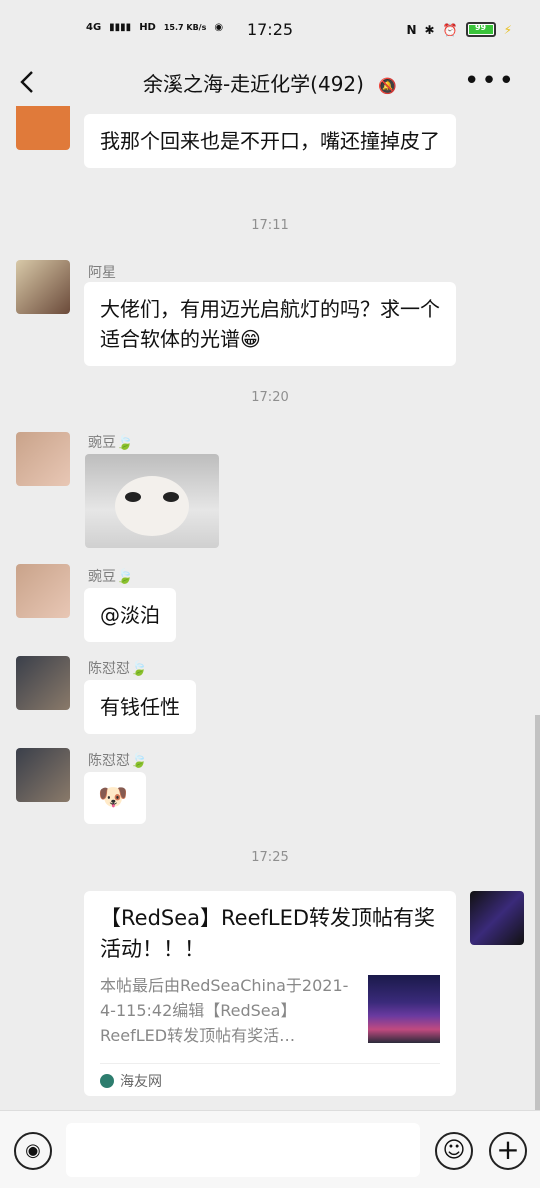  I want to click on message-text: 我那个回来也是不开口，嘴还撞掉皮了, so click(270, 141).